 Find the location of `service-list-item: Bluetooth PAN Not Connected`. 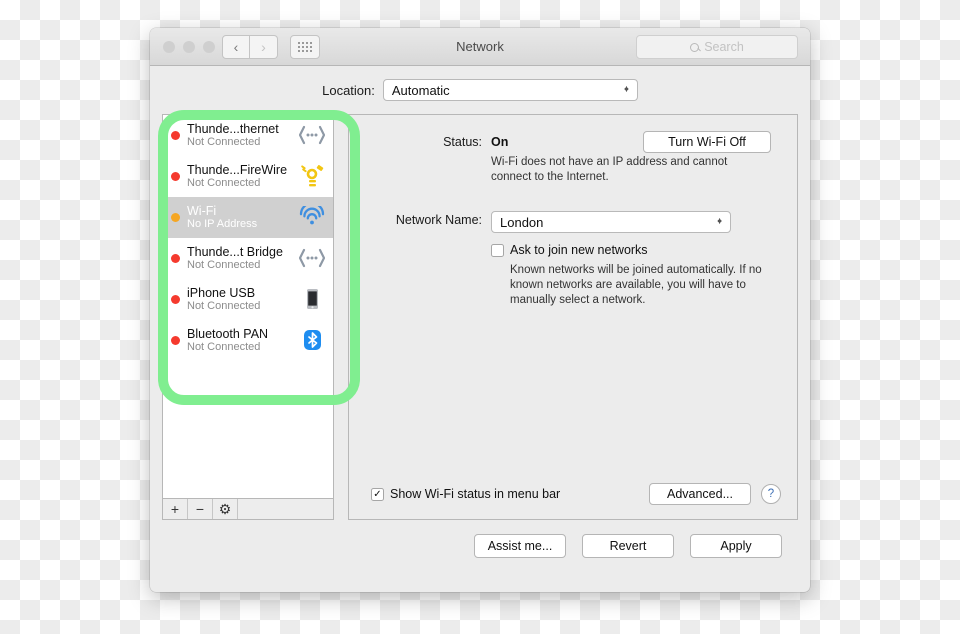

service-list-item: Bluetooth PAN Not Connected is located at coordinates (248, 340).